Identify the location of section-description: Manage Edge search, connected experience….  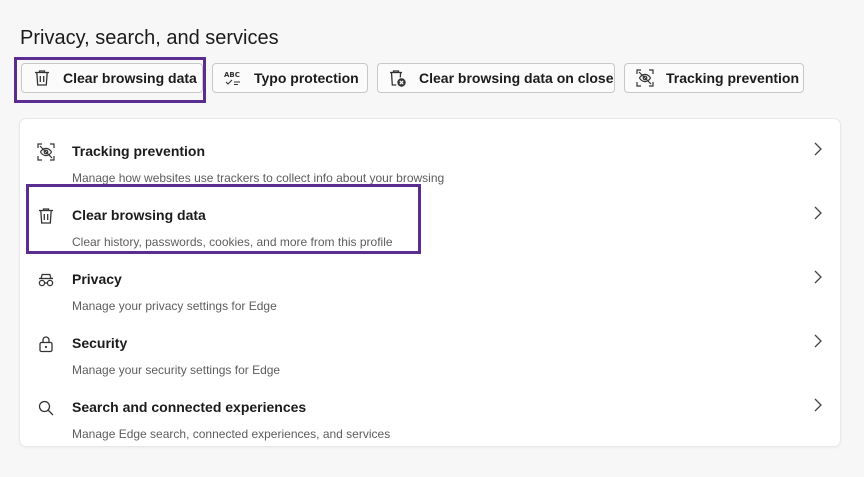
(231, 434).